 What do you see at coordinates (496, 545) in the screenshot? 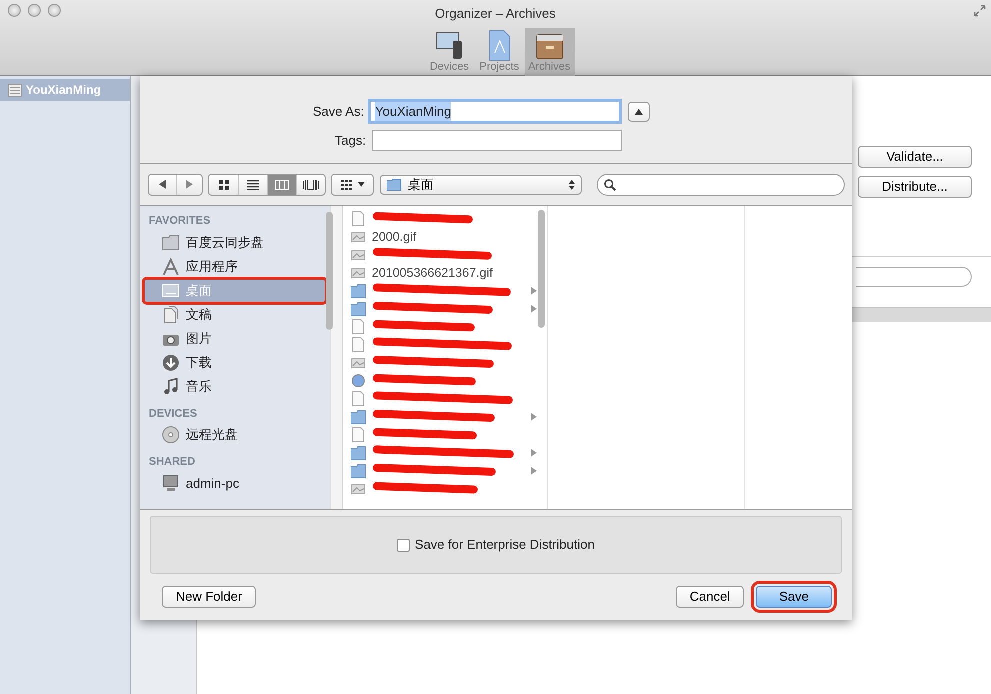
I see `enterprise-checkbox: Save for Enterprise Distribution` at bounding box center [496, 545].